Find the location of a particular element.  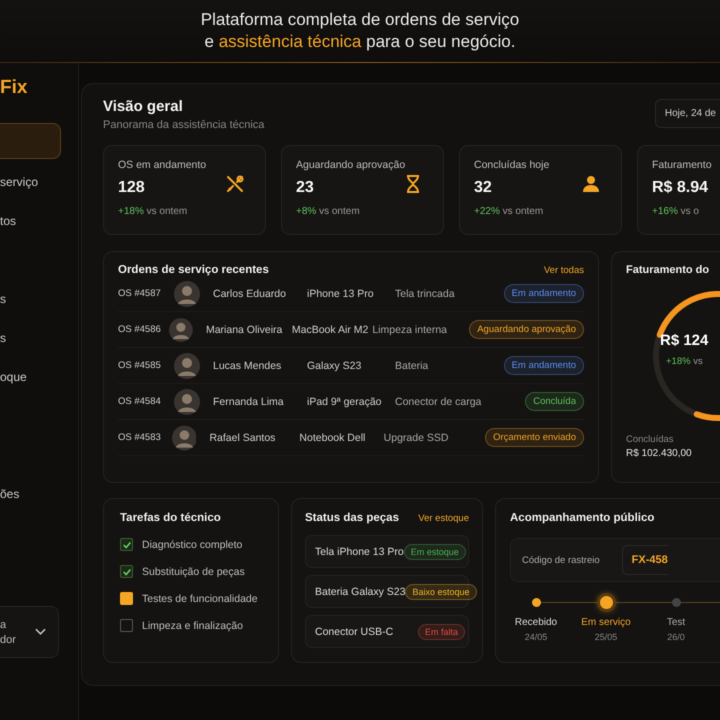

page-title: Visão geral is located at coordinates (143, 106).